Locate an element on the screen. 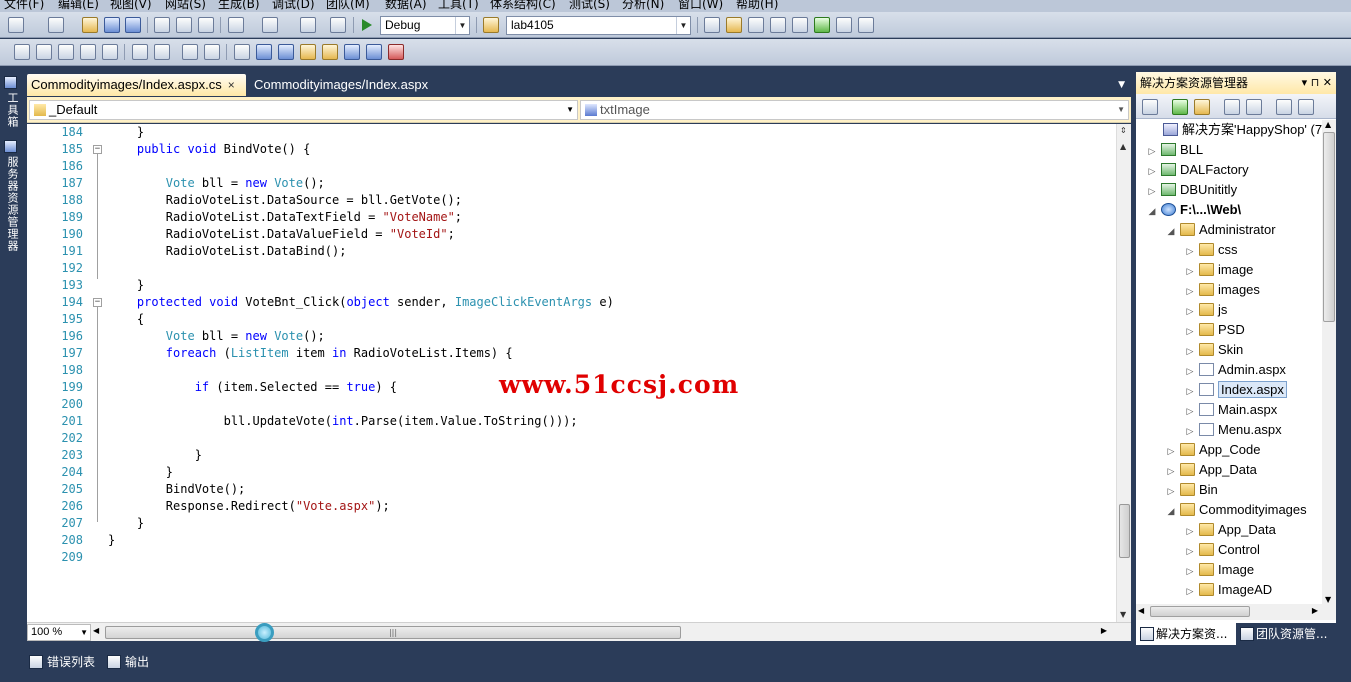 This screenshot has height=682, width=1351. save-all-icon is located at coordinates (133, 25).